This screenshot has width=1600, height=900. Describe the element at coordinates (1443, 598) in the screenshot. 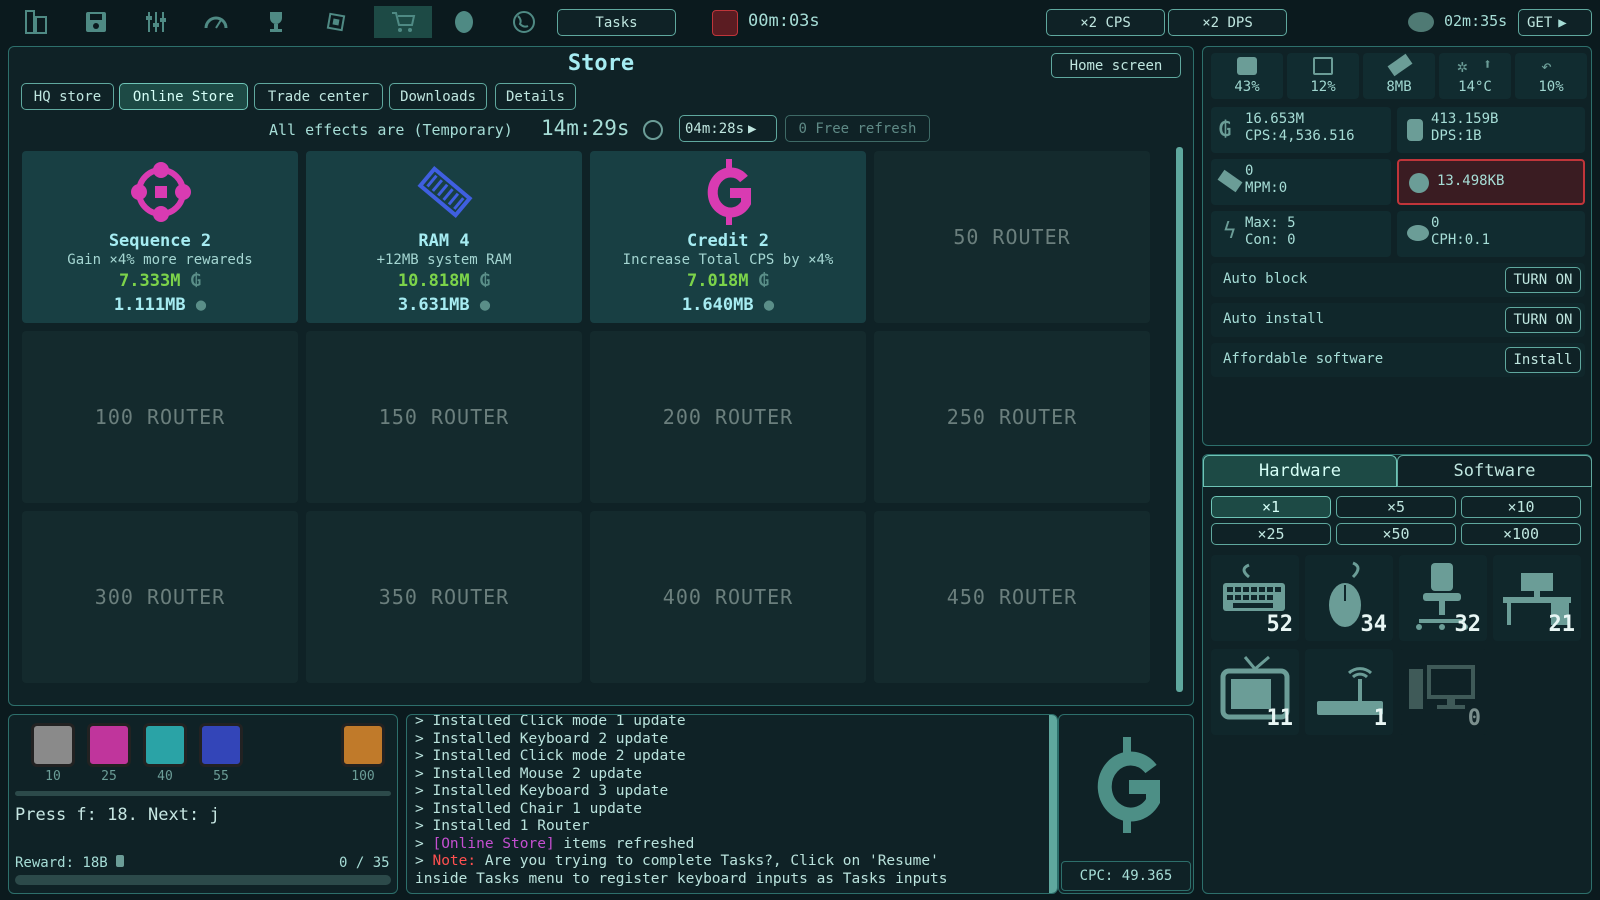

I see `hardware-chair: 32` at that location.